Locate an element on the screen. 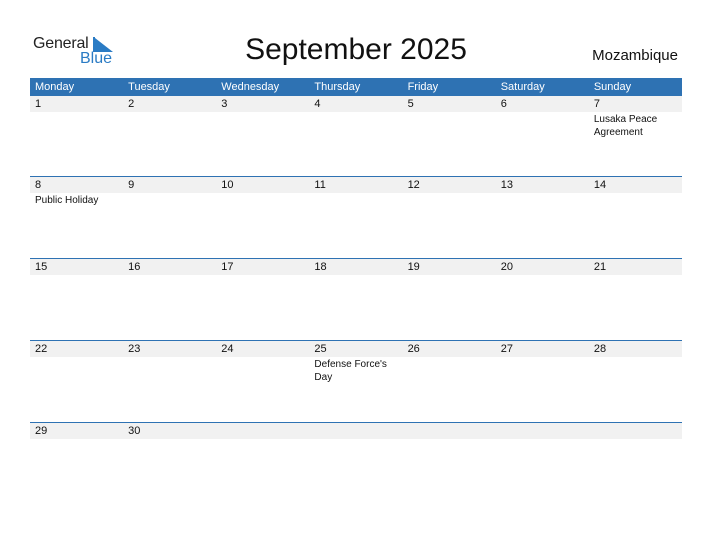 This screenshot has height=550, width=712. day-cell: 29 is located at coordinates (77, 431).